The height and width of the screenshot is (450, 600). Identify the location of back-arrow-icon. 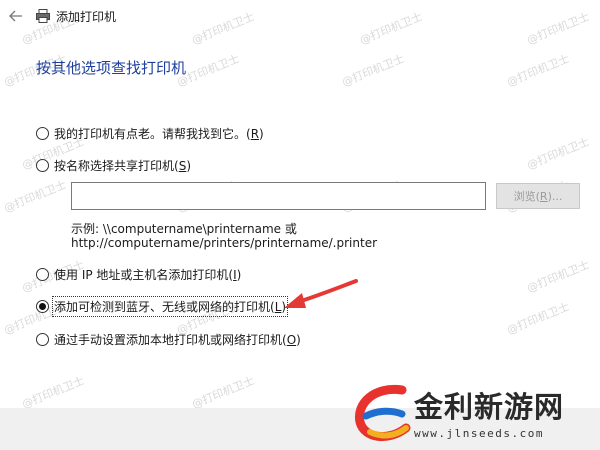
(15, 16).